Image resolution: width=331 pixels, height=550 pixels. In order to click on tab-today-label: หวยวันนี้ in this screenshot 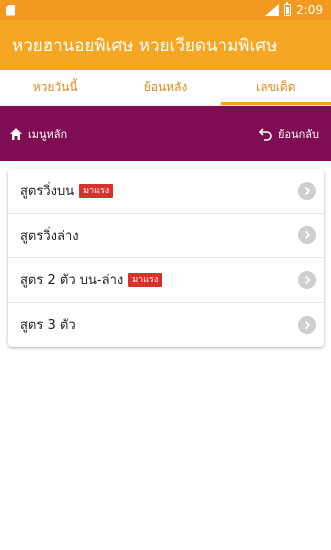, I will do `click(55, 87)`.